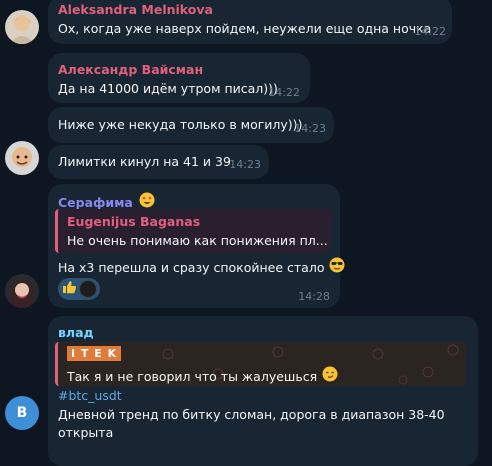 The width and height of the screenshot is (492, 466). What do you see at coordinates (76, 332) in the screenshot?
I see `sender-name: влад` at bounding box center [76, 332].